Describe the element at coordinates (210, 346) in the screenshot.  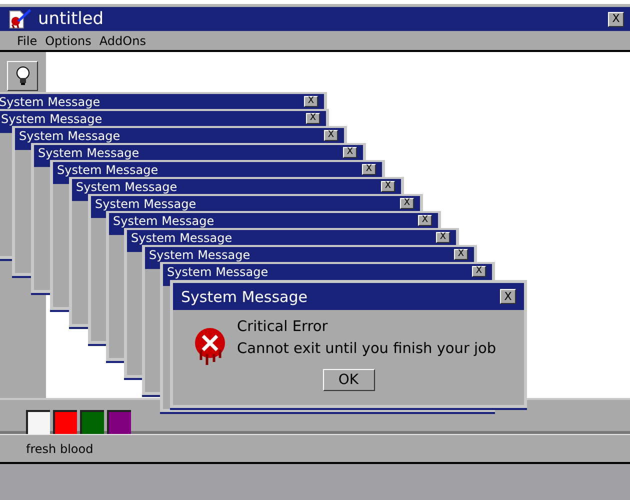
I see `error-icon` at that location.